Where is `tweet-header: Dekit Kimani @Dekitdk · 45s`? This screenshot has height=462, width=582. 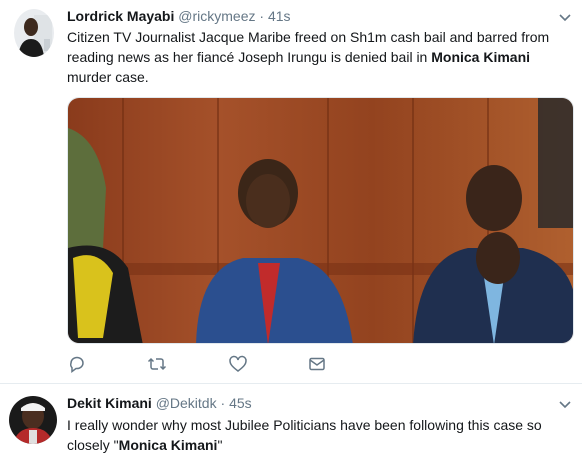
tweet-header: Dekit Kimani @Dekitdk · 45s is located at coordinates (159, 403).